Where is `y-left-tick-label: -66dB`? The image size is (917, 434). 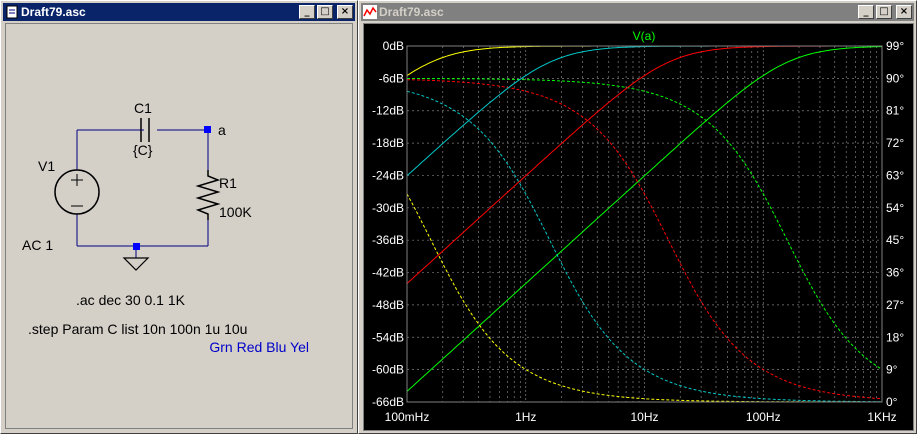 y-left-tick-label: -66dB is located at coordinates (388, 402).